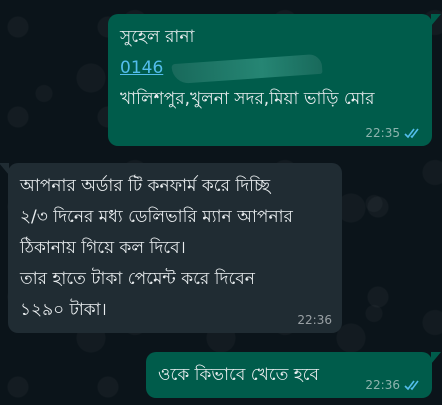 This screenshot has height=405, width=442. What do you see at coordinates (157, 37) in the screenshot?
I see `contact-name-text: সুহেল রানা` at bounding box center [157, 37].